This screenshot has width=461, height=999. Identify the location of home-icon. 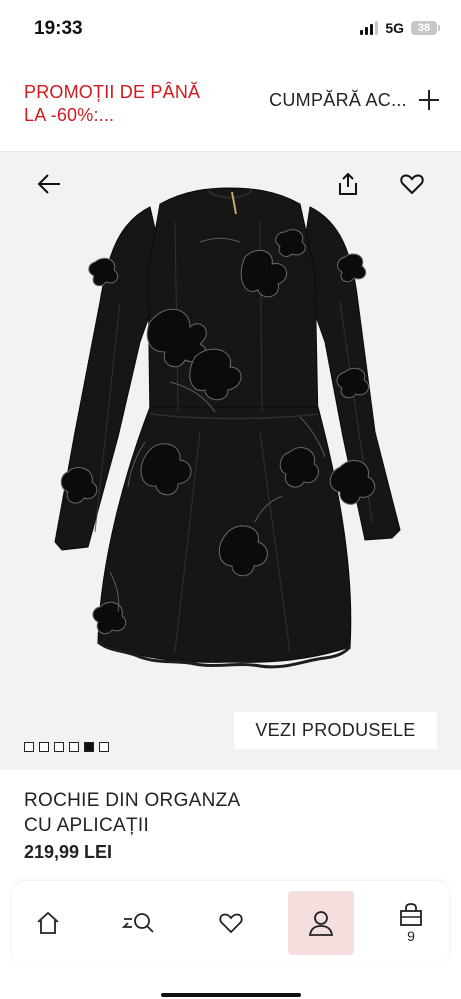
(48, 922).